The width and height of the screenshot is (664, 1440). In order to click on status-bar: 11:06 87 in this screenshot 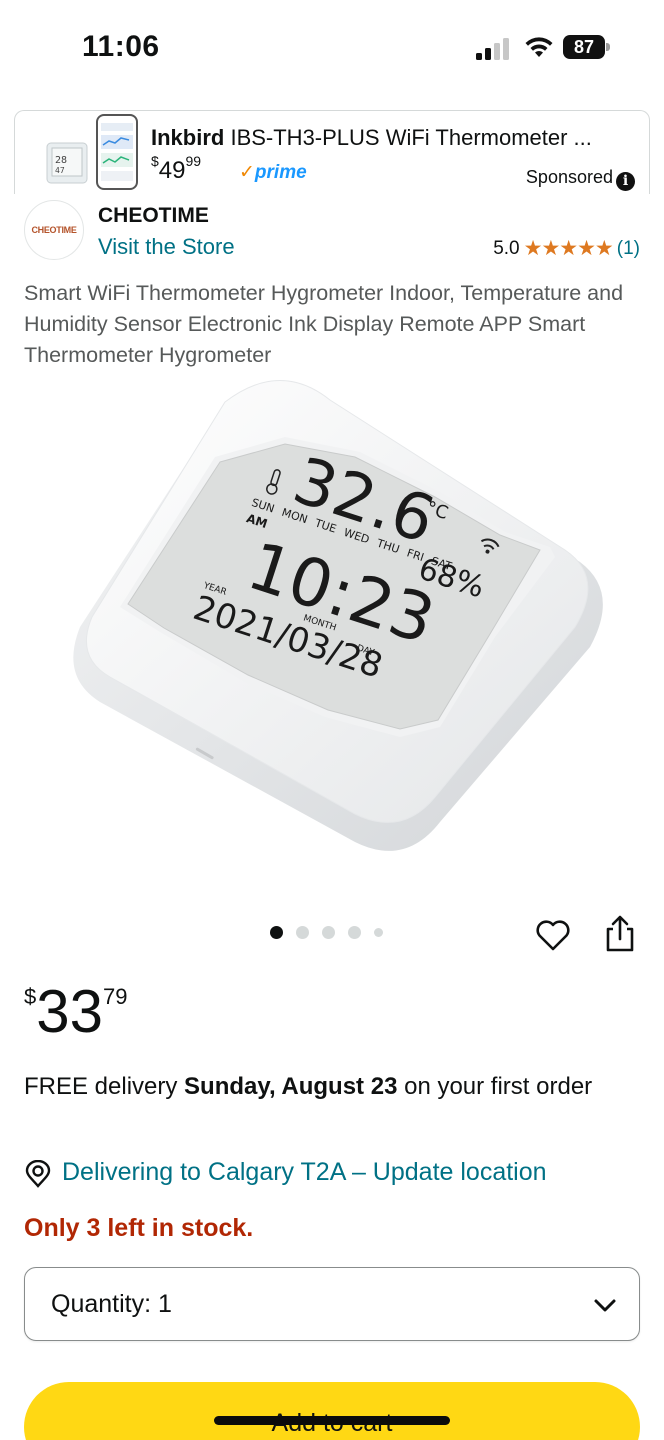, I will do `click(332, 50)`.